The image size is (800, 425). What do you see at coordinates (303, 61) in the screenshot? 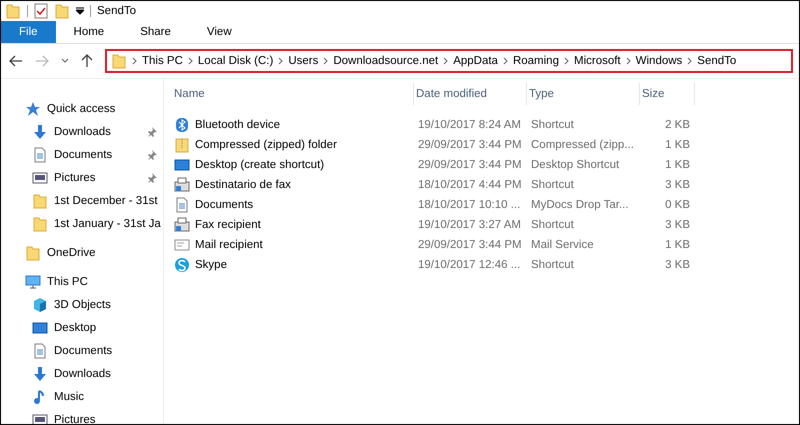
I see `breadcrumb: Users` at bounding box center [303, 61].